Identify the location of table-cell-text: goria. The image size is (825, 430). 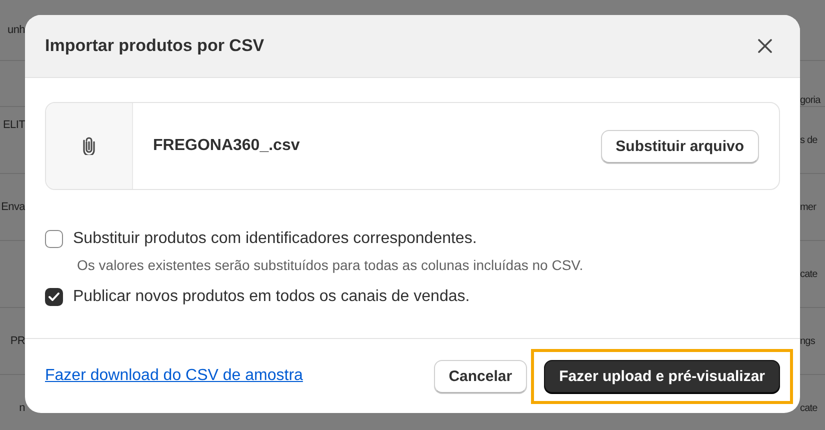
(810, 100).